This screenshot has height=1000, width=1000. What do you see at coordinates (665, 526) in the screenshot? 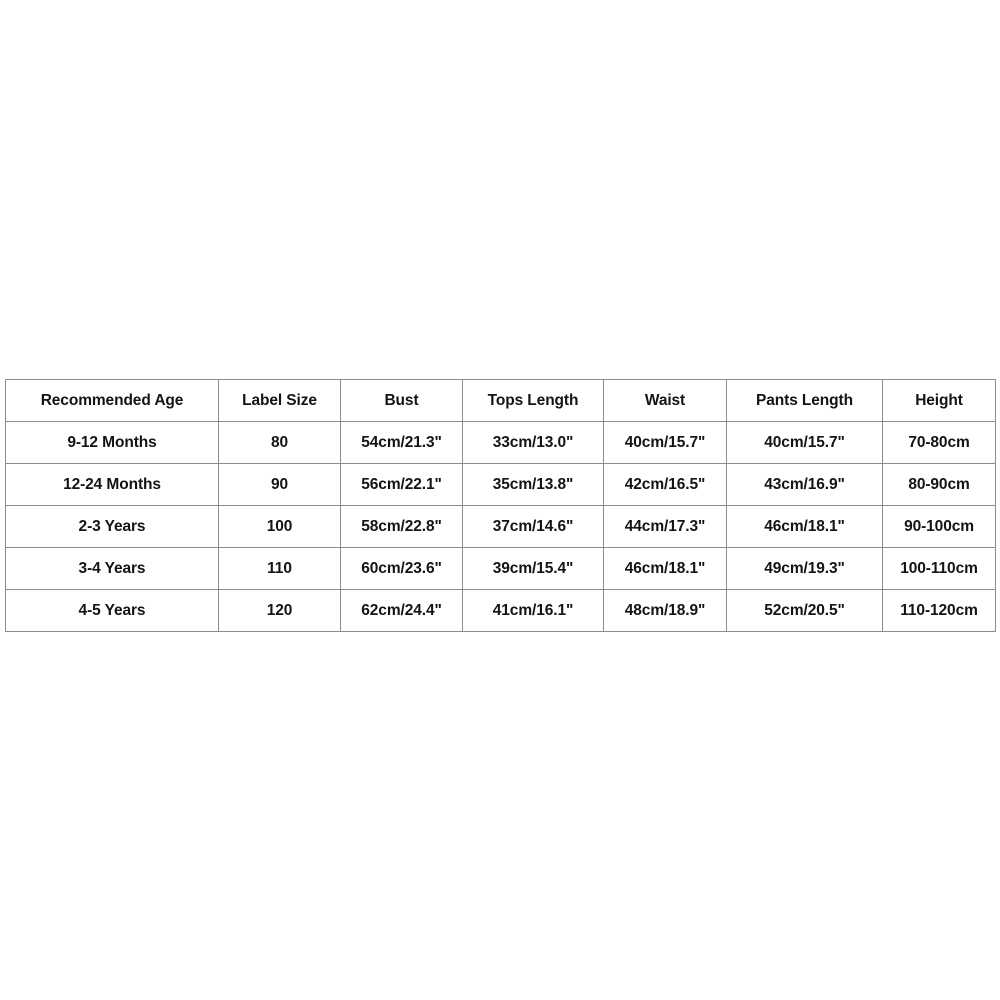
I see `cell-waist: 44cm/17.3"` at bounding box center [665, 526].